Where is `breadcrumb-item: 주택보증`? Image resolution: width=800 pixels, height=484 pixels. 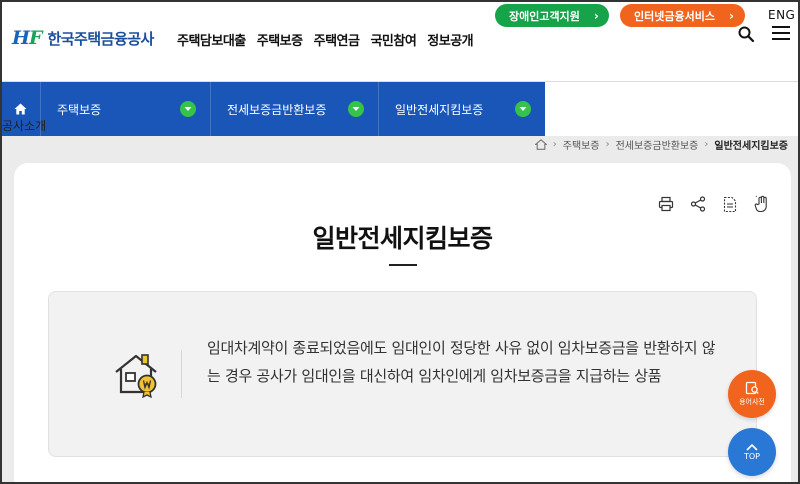
breadcrumb-item: 주택보증 is located at coordinates (581, 144).